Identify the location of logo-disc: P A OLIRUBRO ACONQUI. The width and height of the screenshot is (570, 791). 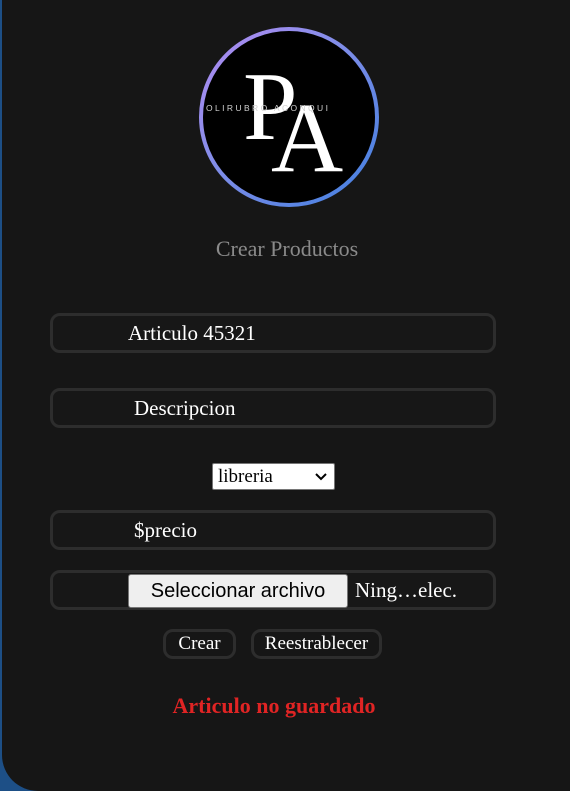
(289, 117).